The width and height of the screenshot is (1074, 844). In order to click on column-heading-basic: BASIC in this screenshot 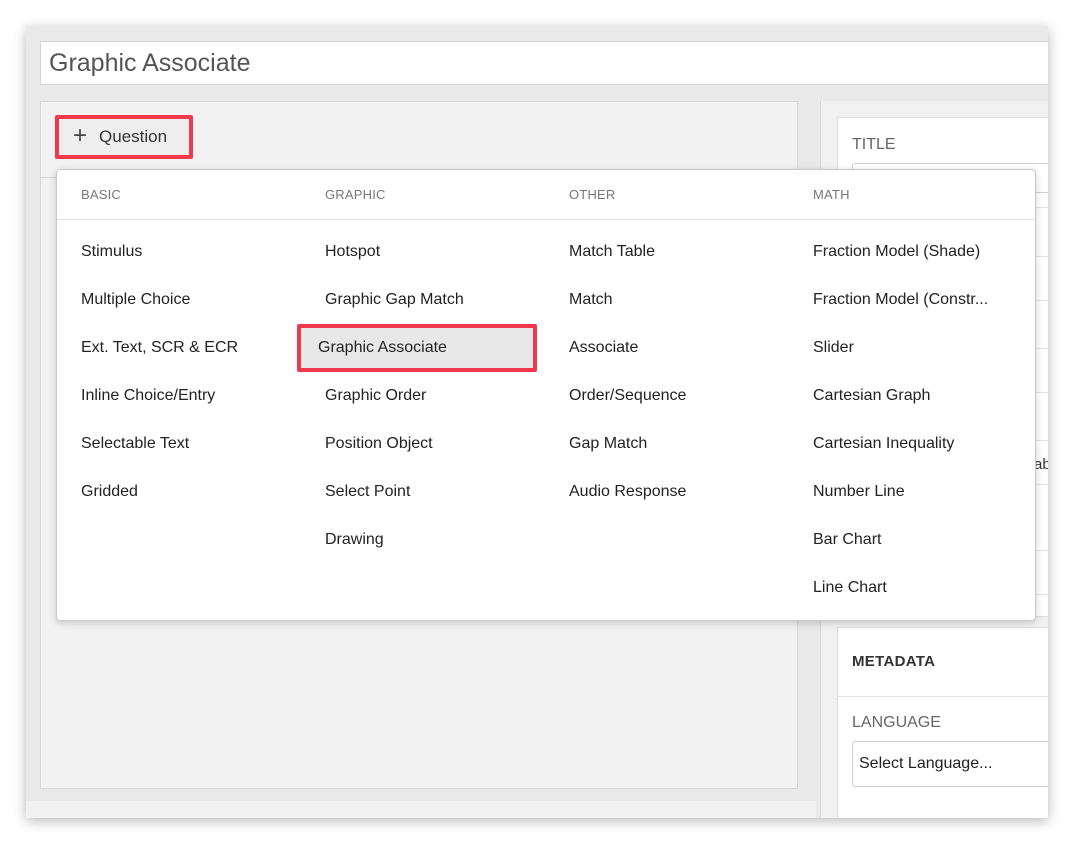, I will do `click(101, 194)`.